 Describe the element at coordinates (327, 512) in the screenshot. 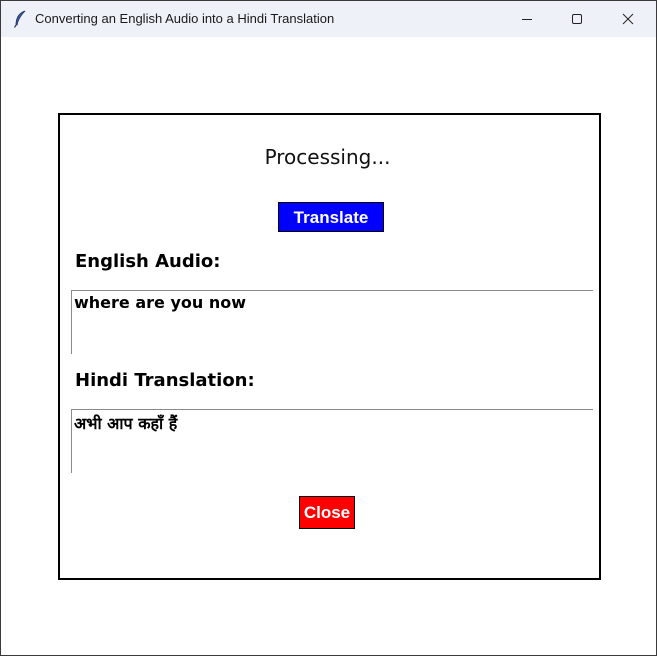

I see `close-button: Close` at that location.